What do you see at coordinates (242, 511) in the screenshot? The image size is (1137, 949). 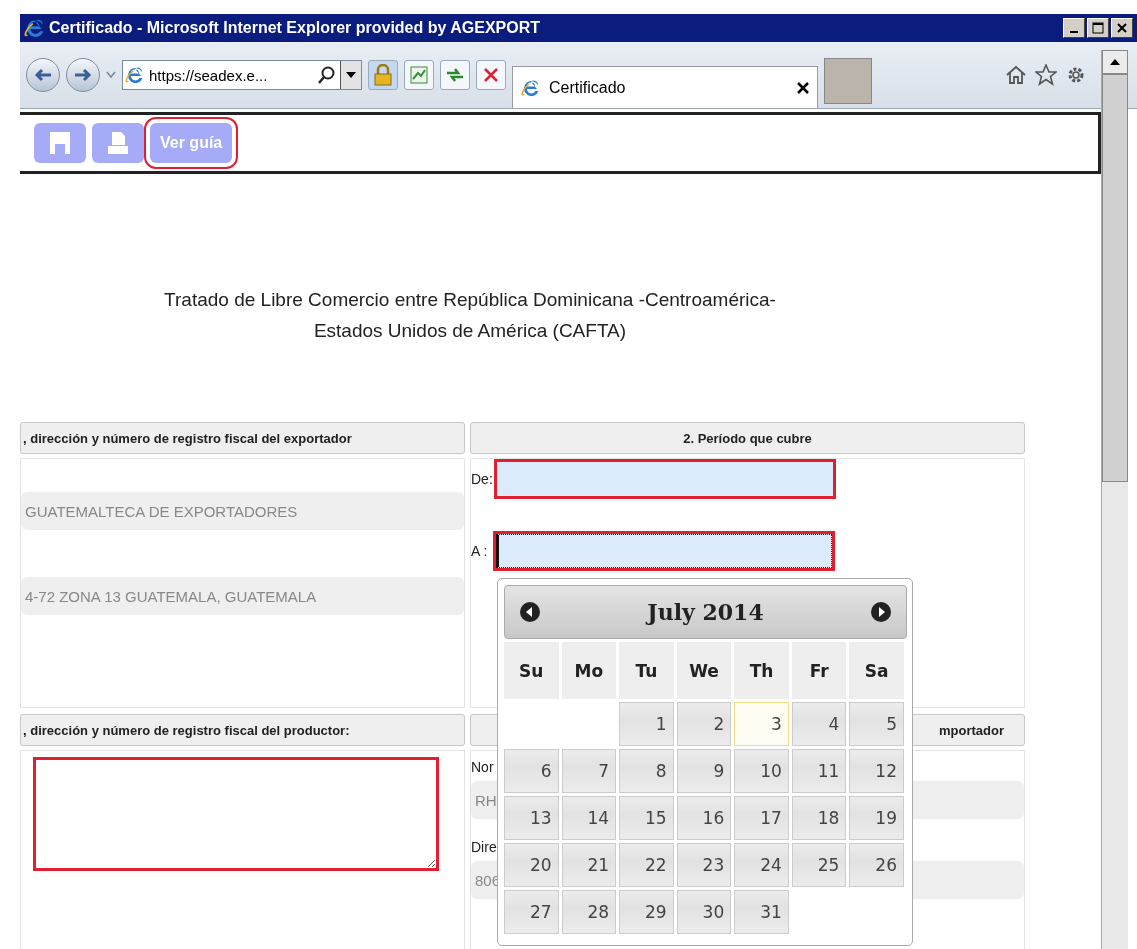 I see `field-value: GUATEMALTECA DE EXPORTADORES` at bounding box center [242, 511].